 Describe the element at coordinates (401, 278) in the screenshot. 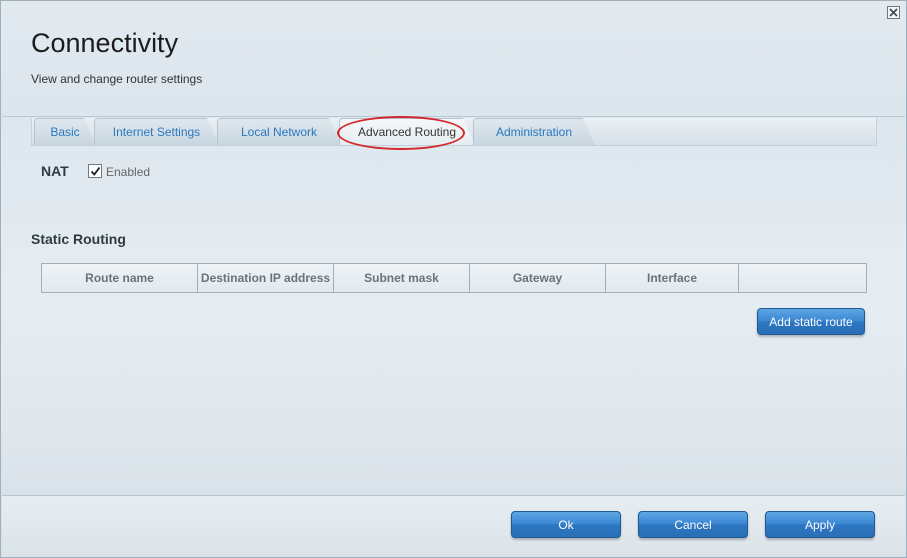

I see `column-subnet-mask: Subnet mask` at that location.